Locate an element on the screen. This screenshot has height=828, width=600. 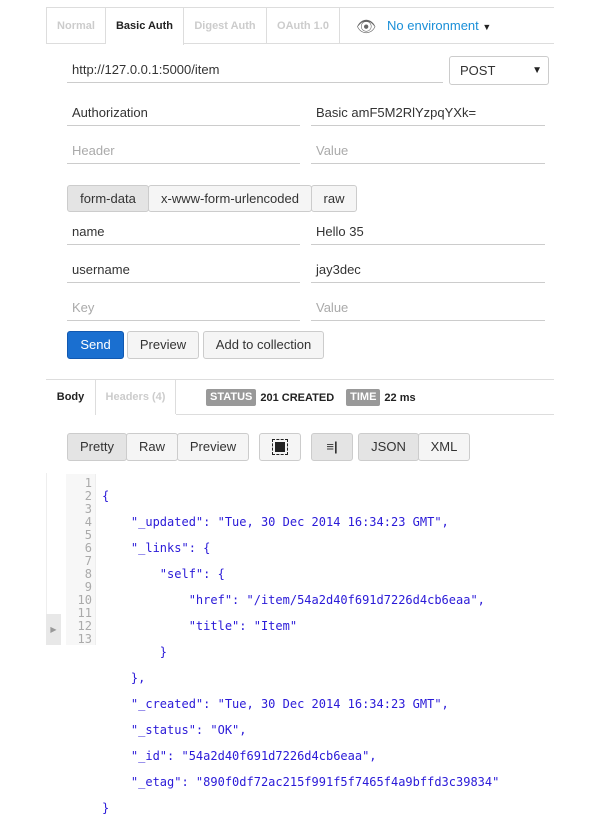
header-key-input: Header is located at coordinates (183, 150).